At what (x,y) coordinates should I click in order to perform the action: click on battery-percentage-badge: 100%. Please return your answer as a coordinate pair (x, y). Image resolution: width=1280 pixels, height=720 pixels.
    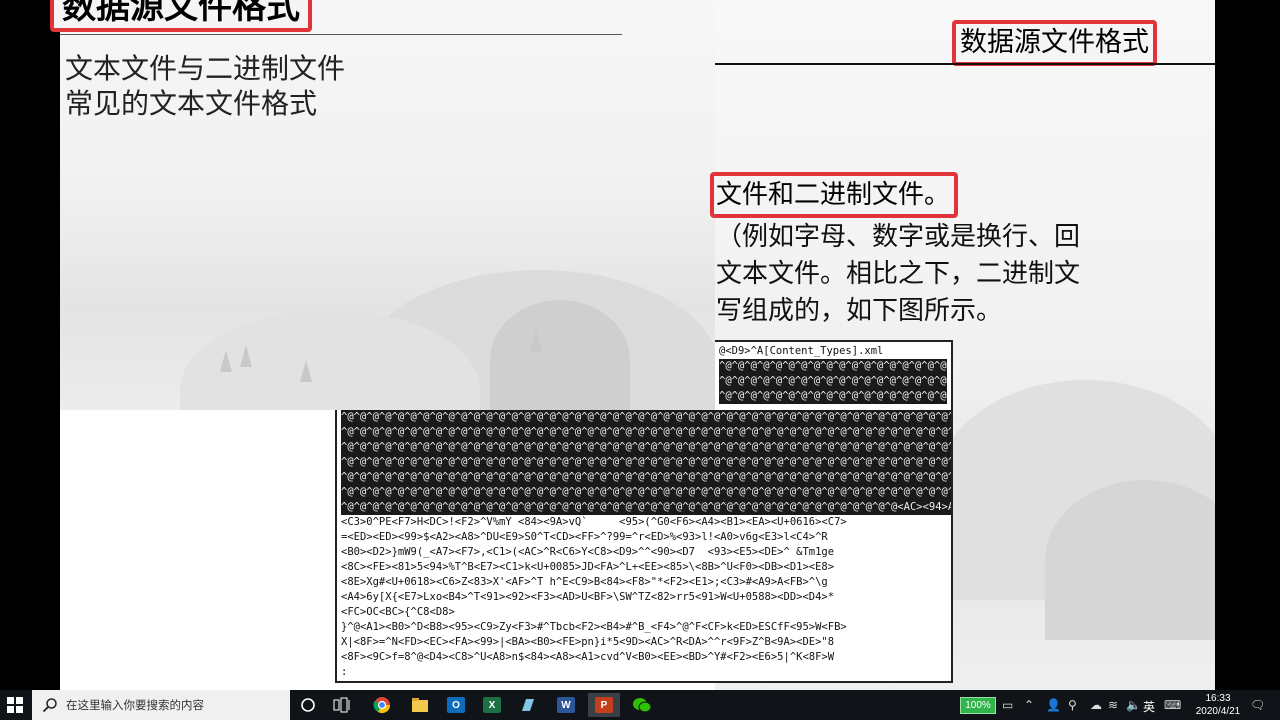
    Looking at the image, I should click on (978, 705).